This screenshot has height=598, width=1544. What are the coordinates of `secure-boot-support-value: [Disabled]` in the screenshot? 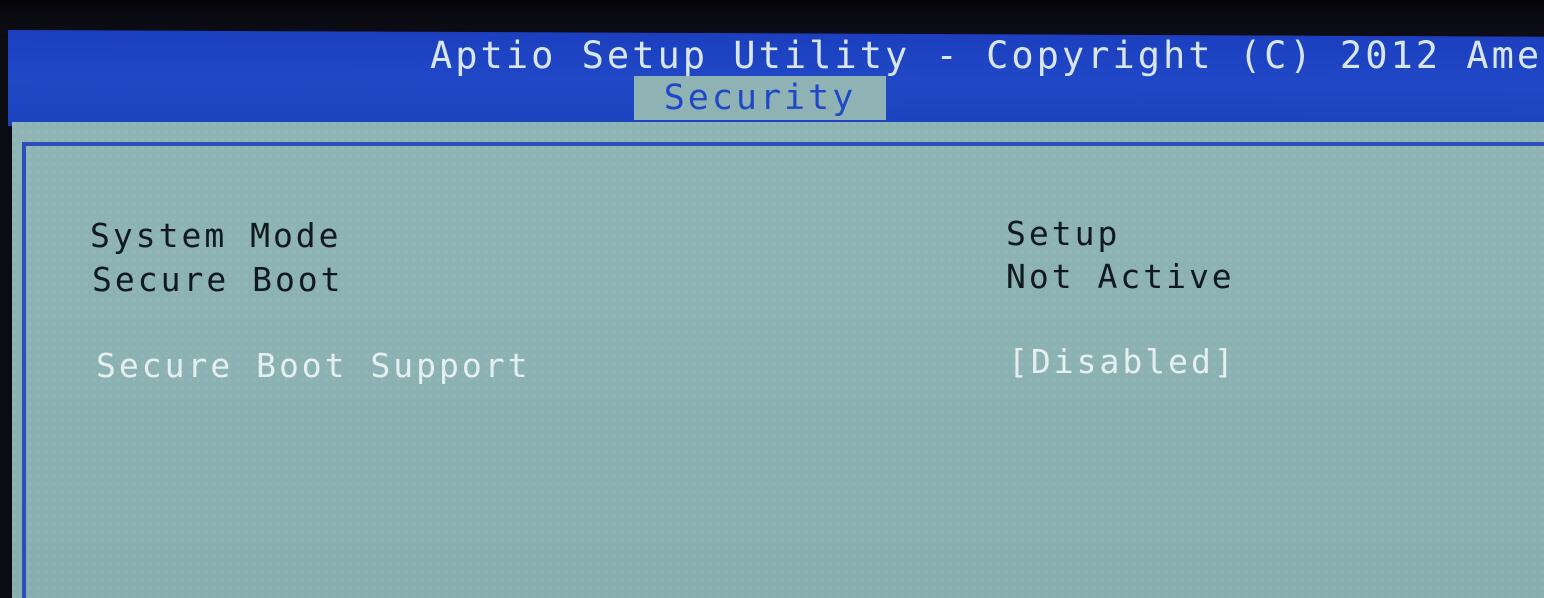 It's located at (1122, 361).